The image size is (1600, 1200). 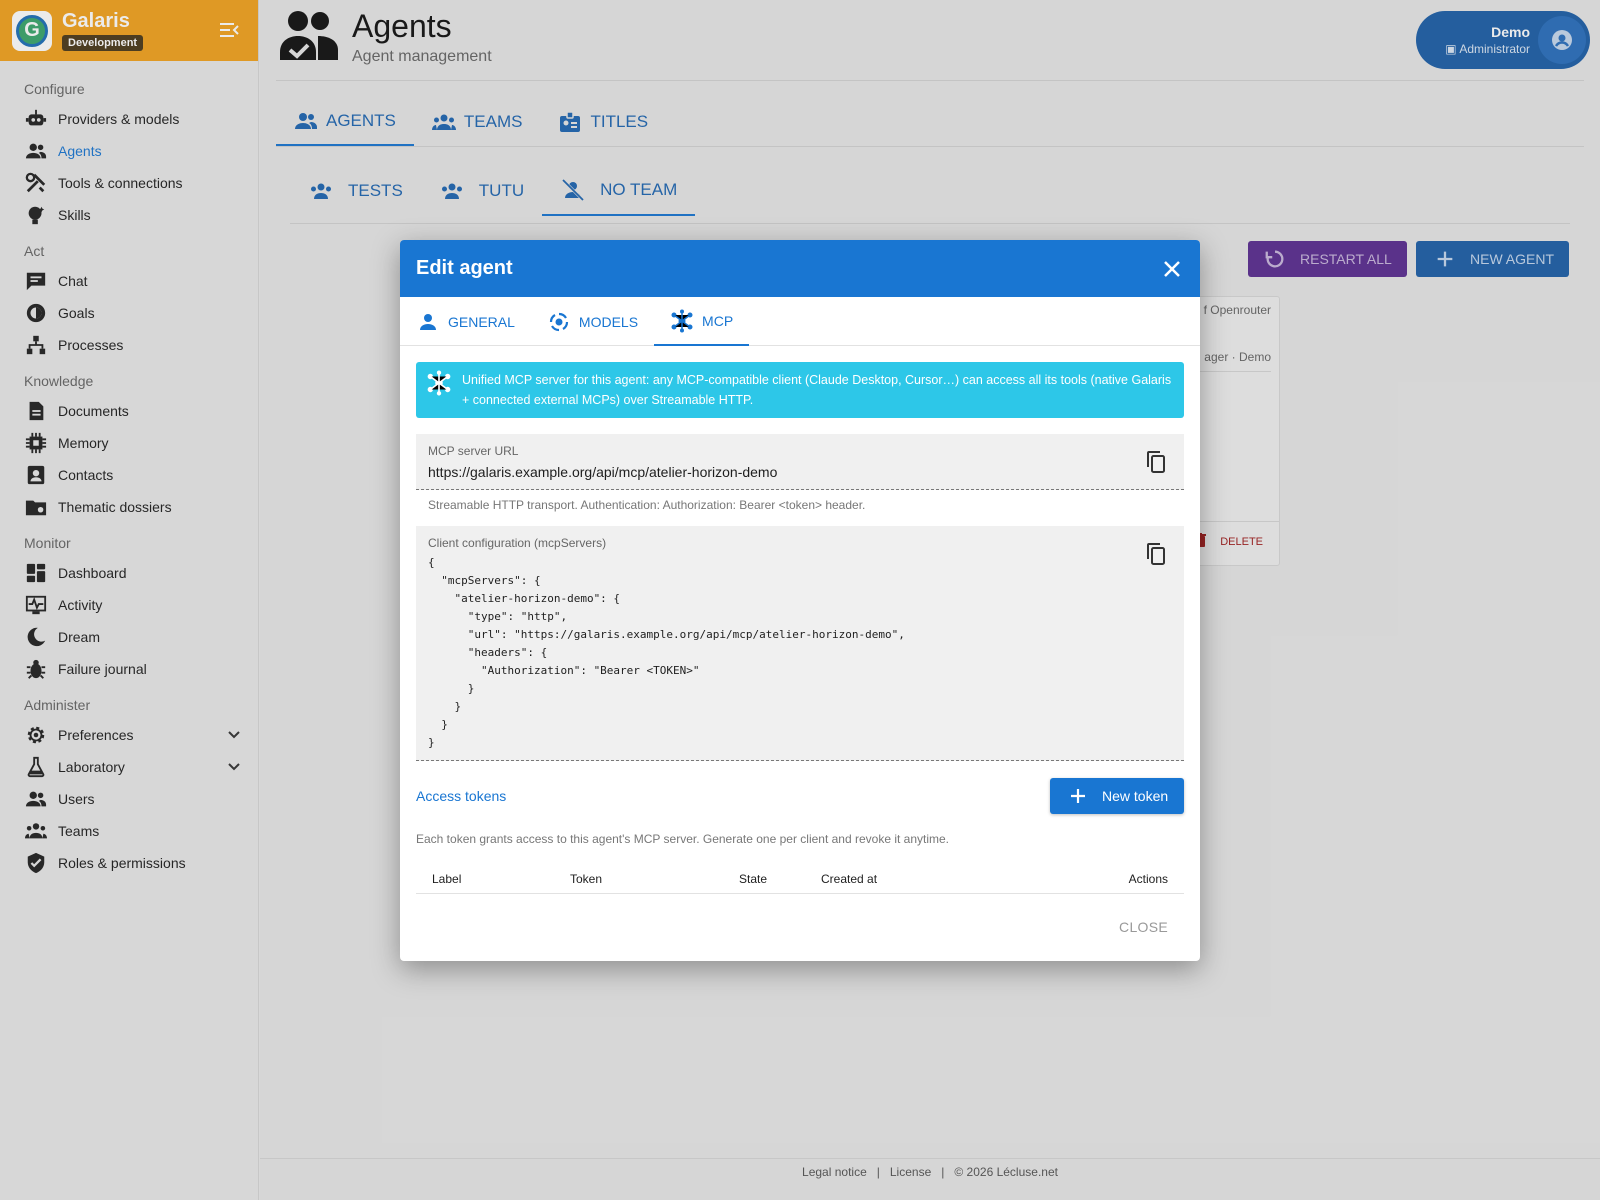 I want to click on column-header-token: Token, so click(x=586, y=879).